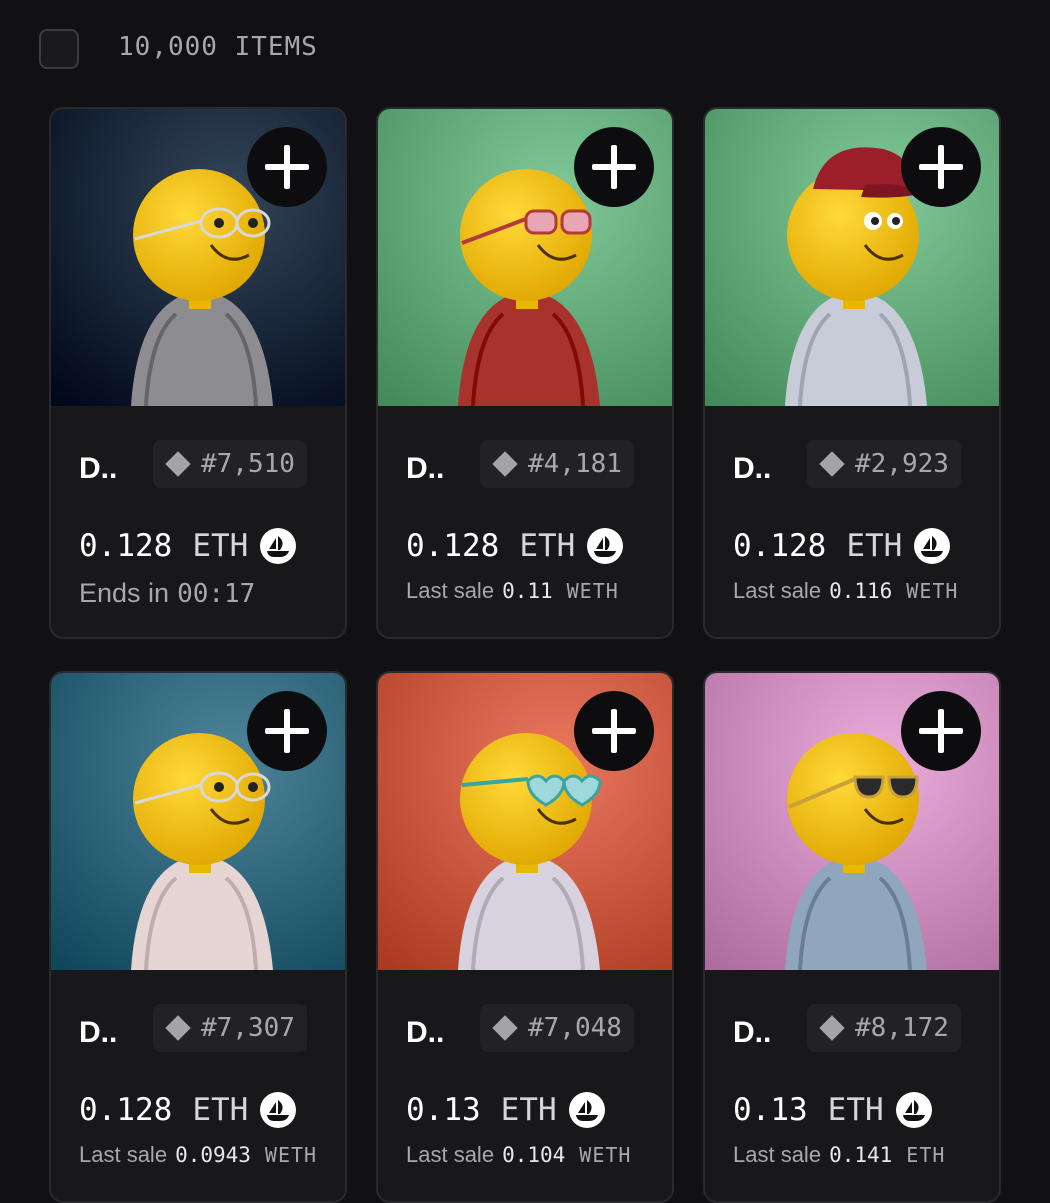 The height and width of the screenshot is (1203, 1050). Describe the element at coordinates (902, 464) in the screenshot. I see `token-id: #2,923` at that location.